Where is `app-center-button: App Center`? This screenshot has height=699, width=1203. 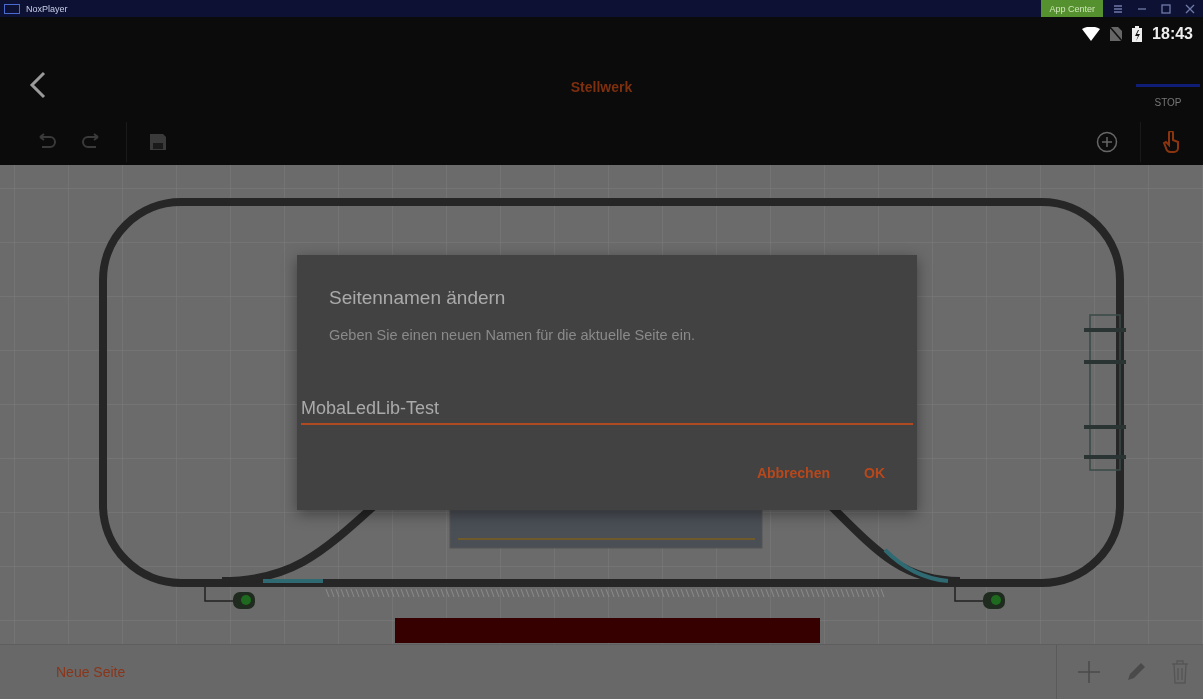 app-center-button: App Center is located at coordinates (1072, 8).